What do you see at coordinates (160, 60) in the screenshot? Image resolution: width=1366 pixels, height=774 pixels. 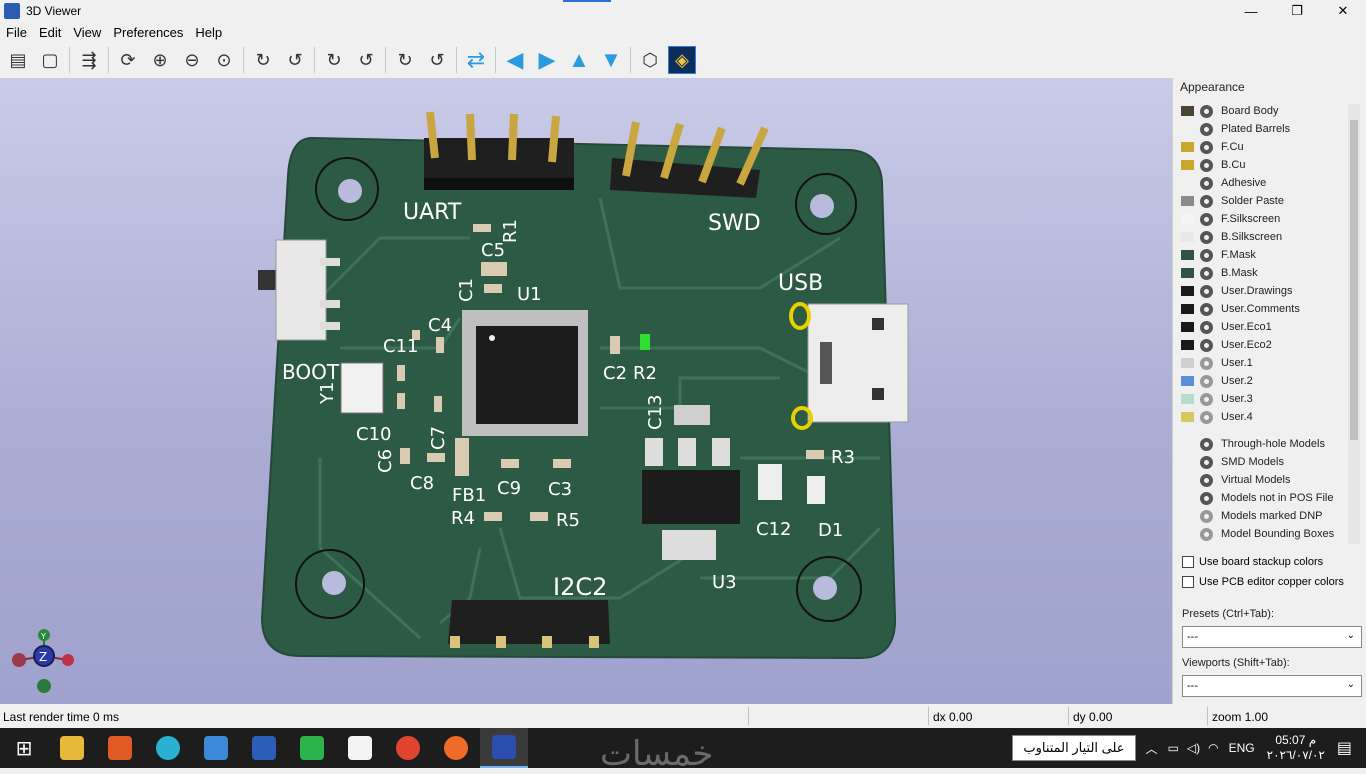 I see `zoom-in-button: ⊕` at bounding box center [160, 60].